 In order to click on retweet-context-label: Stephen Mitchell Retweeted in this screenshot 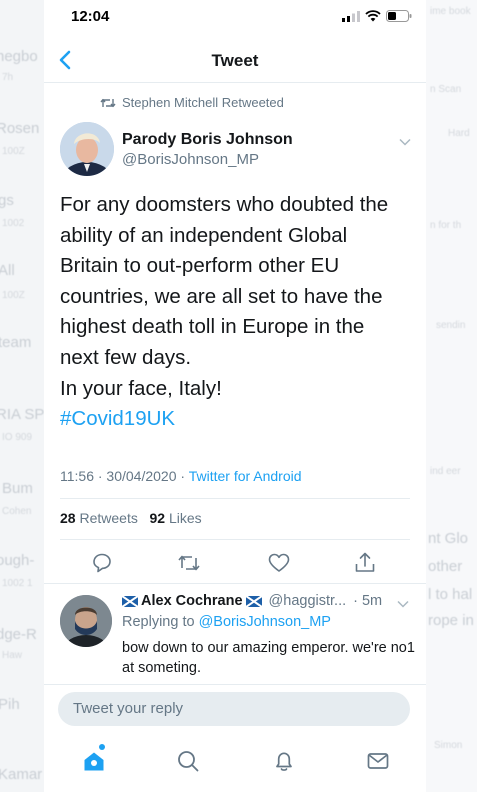, I will do `click(203, 102)`.